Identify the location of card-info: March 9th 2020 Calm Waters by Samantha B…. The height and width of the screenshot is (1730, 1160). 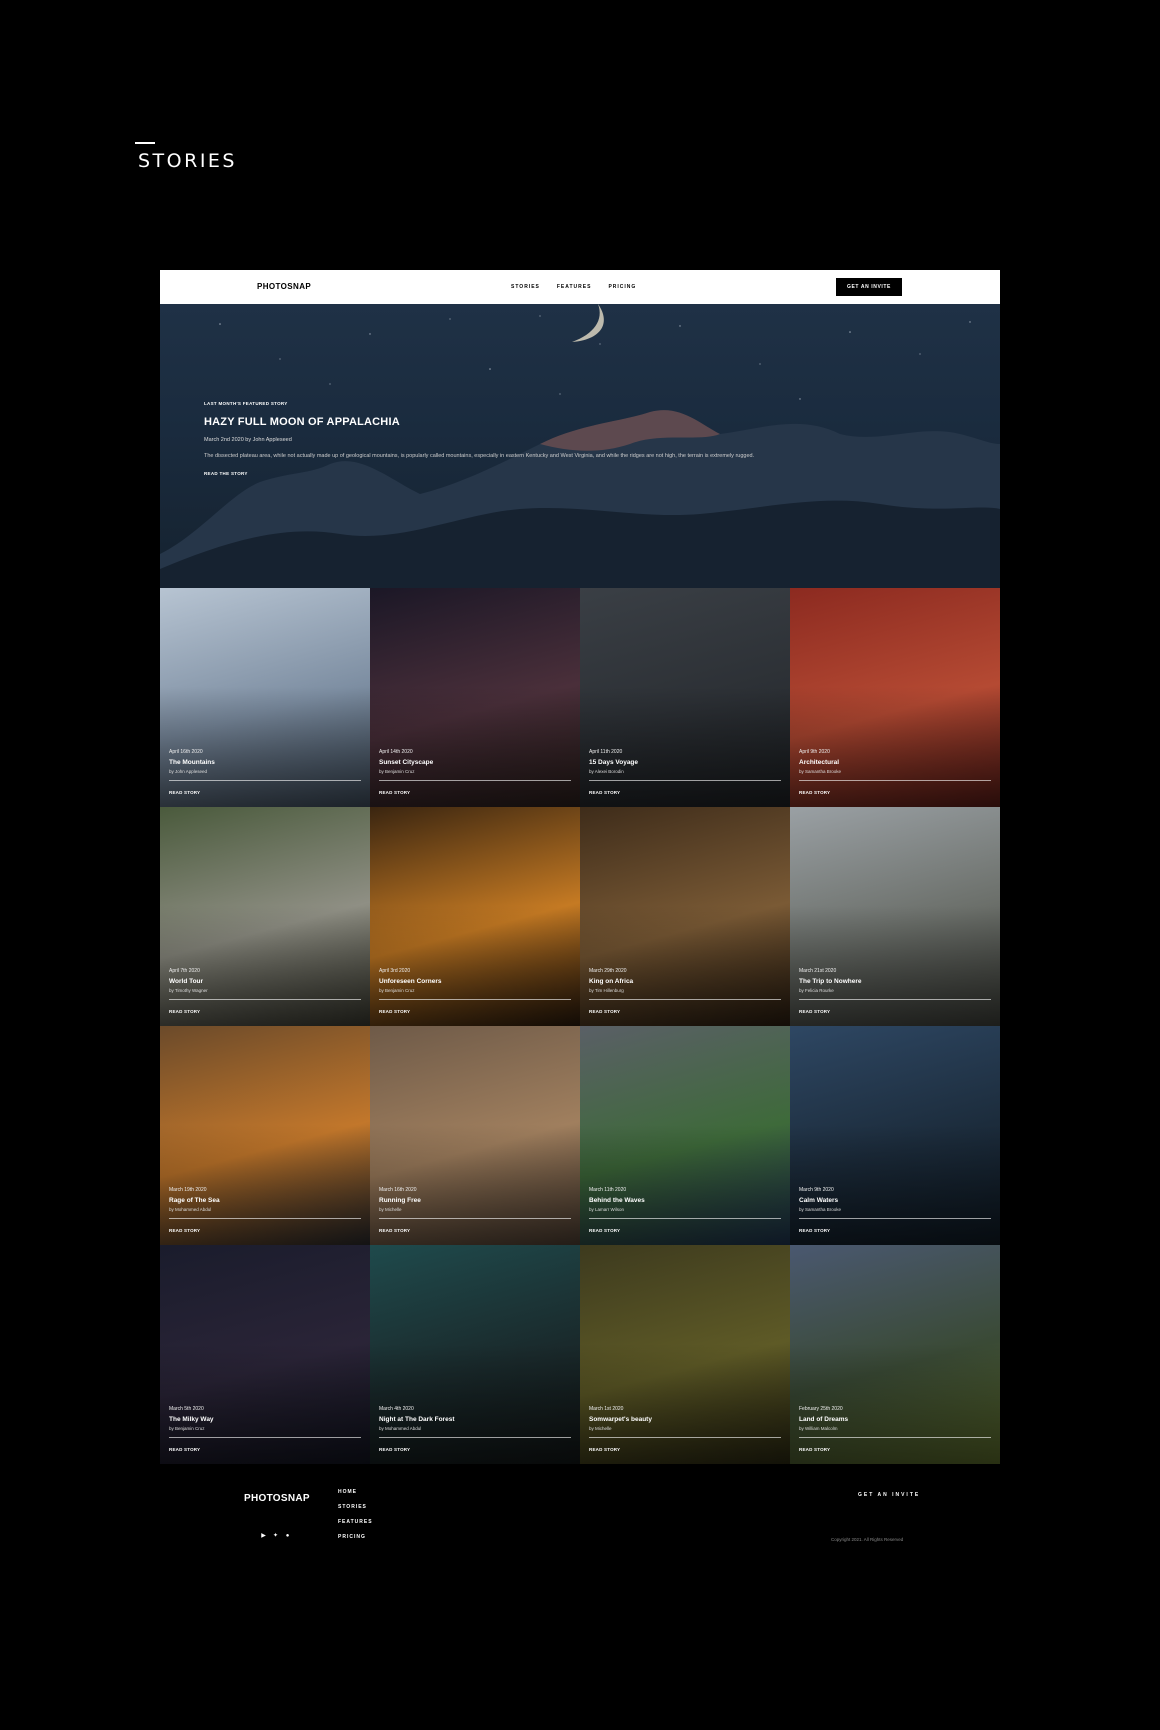
(895, 1210).